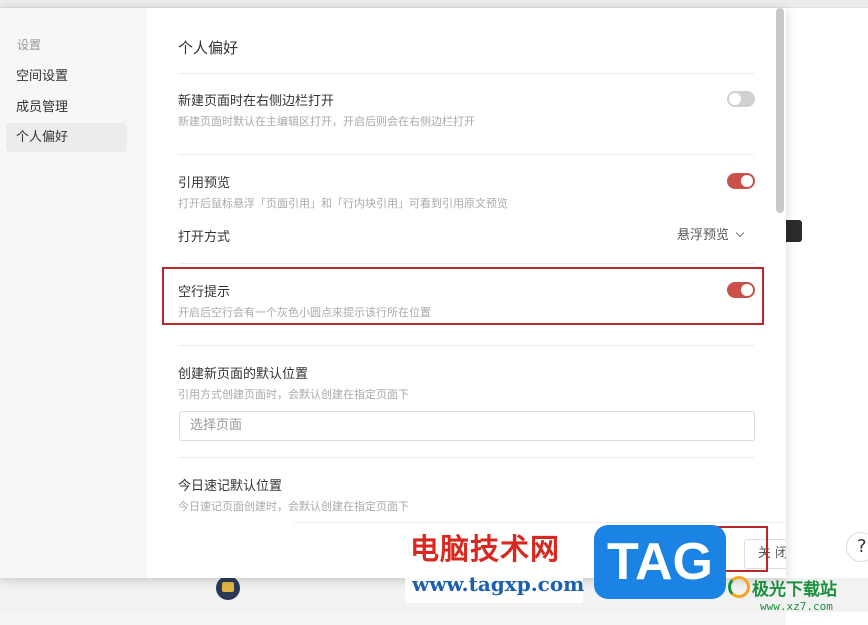 The image size is (868, 625). What do you see at coordinates (485, 549) in the screenshot?
I see `watermark-site-name: 电脑技术网` at bounding box center [485, 549].